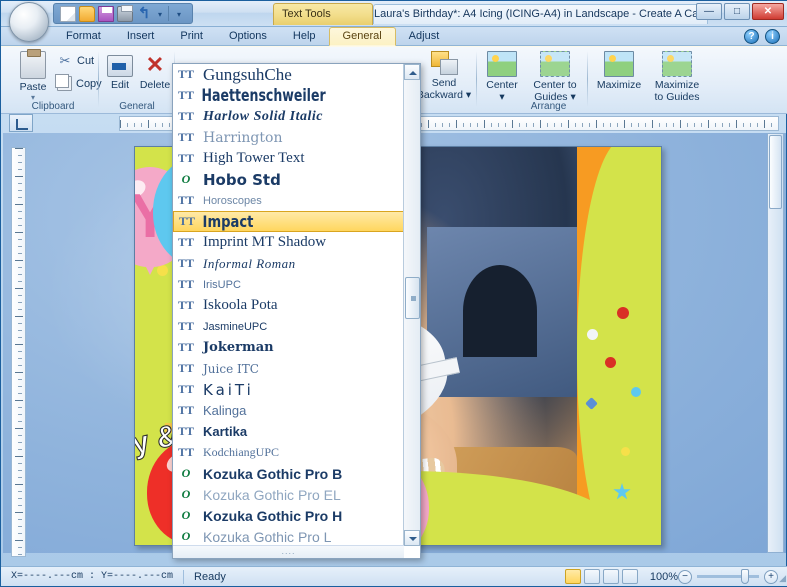 The height and width of the screenshot is (587, 787). What do you see at coordinates (288, 242) in the screenshot?
I see `font-list-item: TT Imprint MT Shadow` at bounding box center [288, 242].